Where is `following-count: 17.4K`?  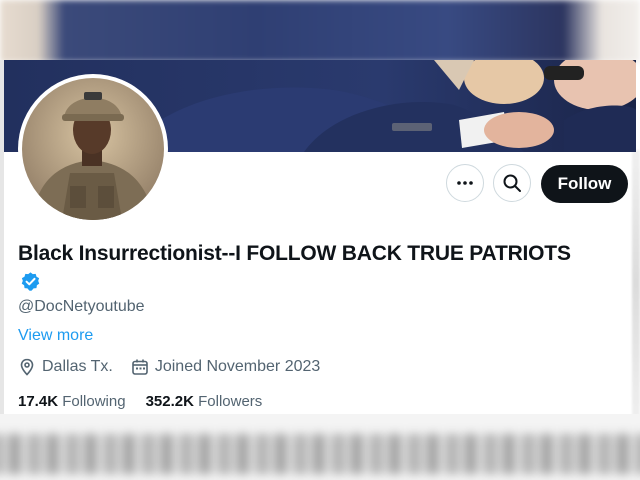 following-count: 17.4K is located at coordinates (40, 401).